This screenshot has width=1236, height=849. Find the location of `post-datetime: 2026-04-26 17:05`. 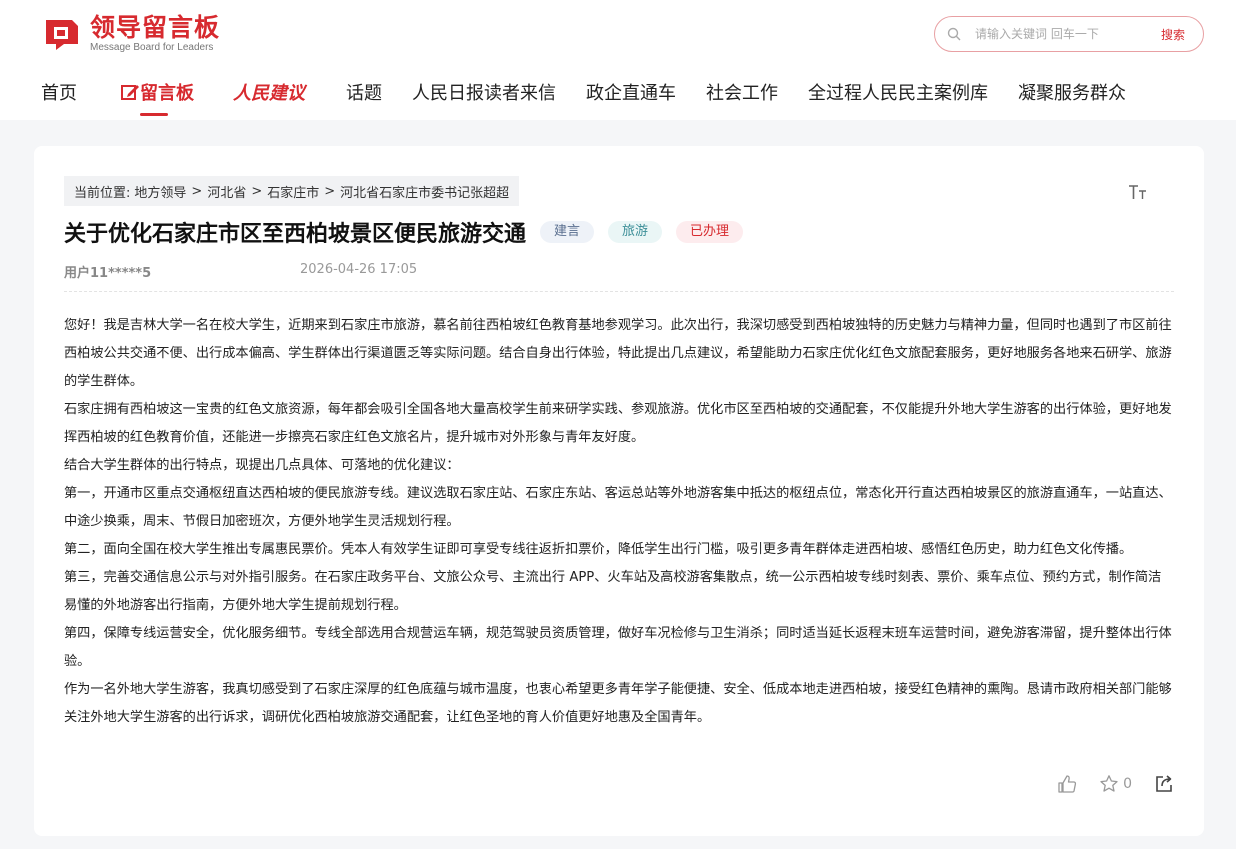

post-datetime: 2026-04-26 17:05 is located at coordinates (359, 269).